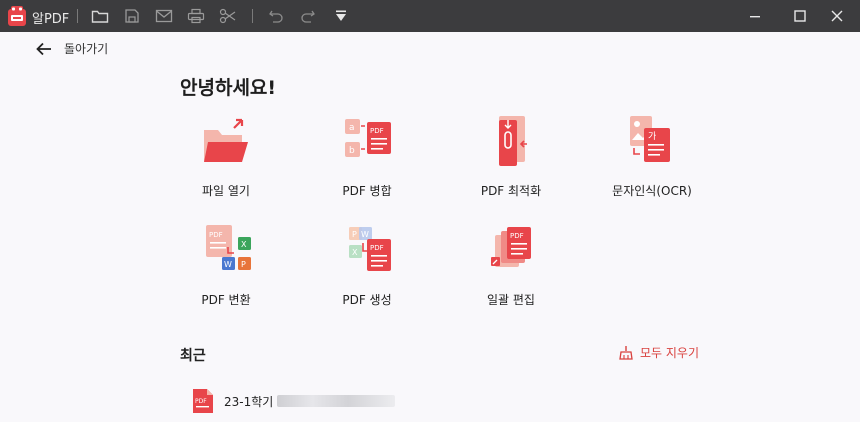 The image size is (860, 422). What do you see at coordinates (511, 191) in the screenshot?
I see `tile-label: PDF 최적화` at bounding box center [511, 191].